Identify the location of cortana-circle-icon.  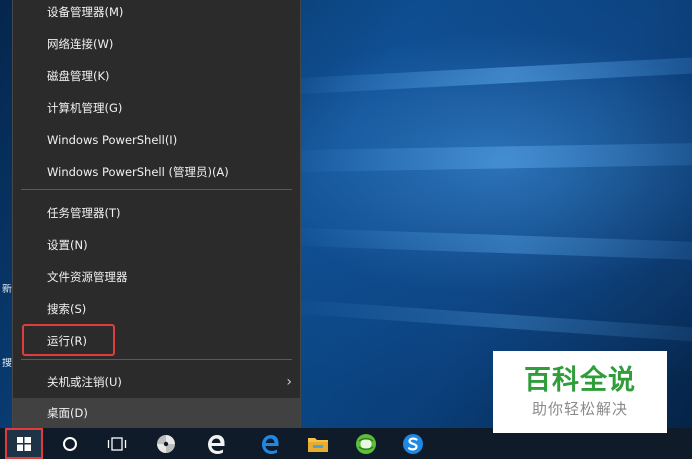
(70, 443).